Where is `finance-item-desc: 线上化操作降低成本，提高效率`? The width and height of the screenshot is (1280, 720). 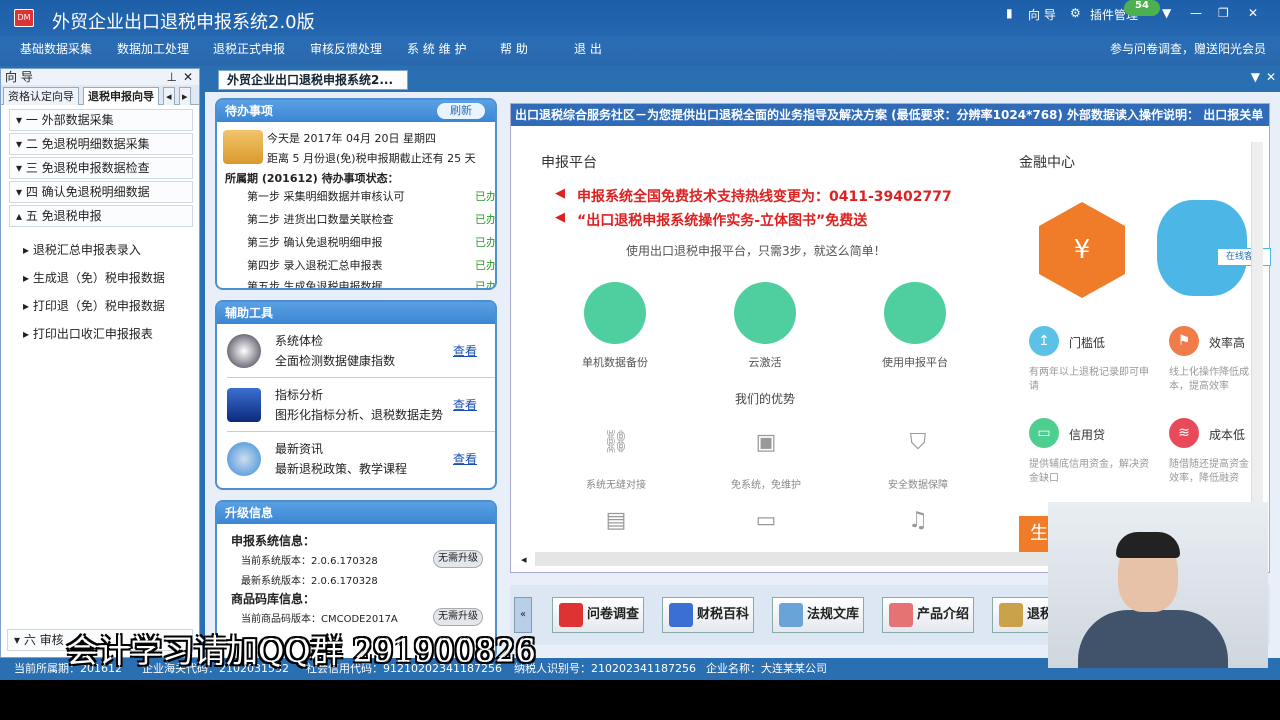
finance-item-desc: 线上化操作降低成本，提高效率 is located at coordinates (1209, 379).